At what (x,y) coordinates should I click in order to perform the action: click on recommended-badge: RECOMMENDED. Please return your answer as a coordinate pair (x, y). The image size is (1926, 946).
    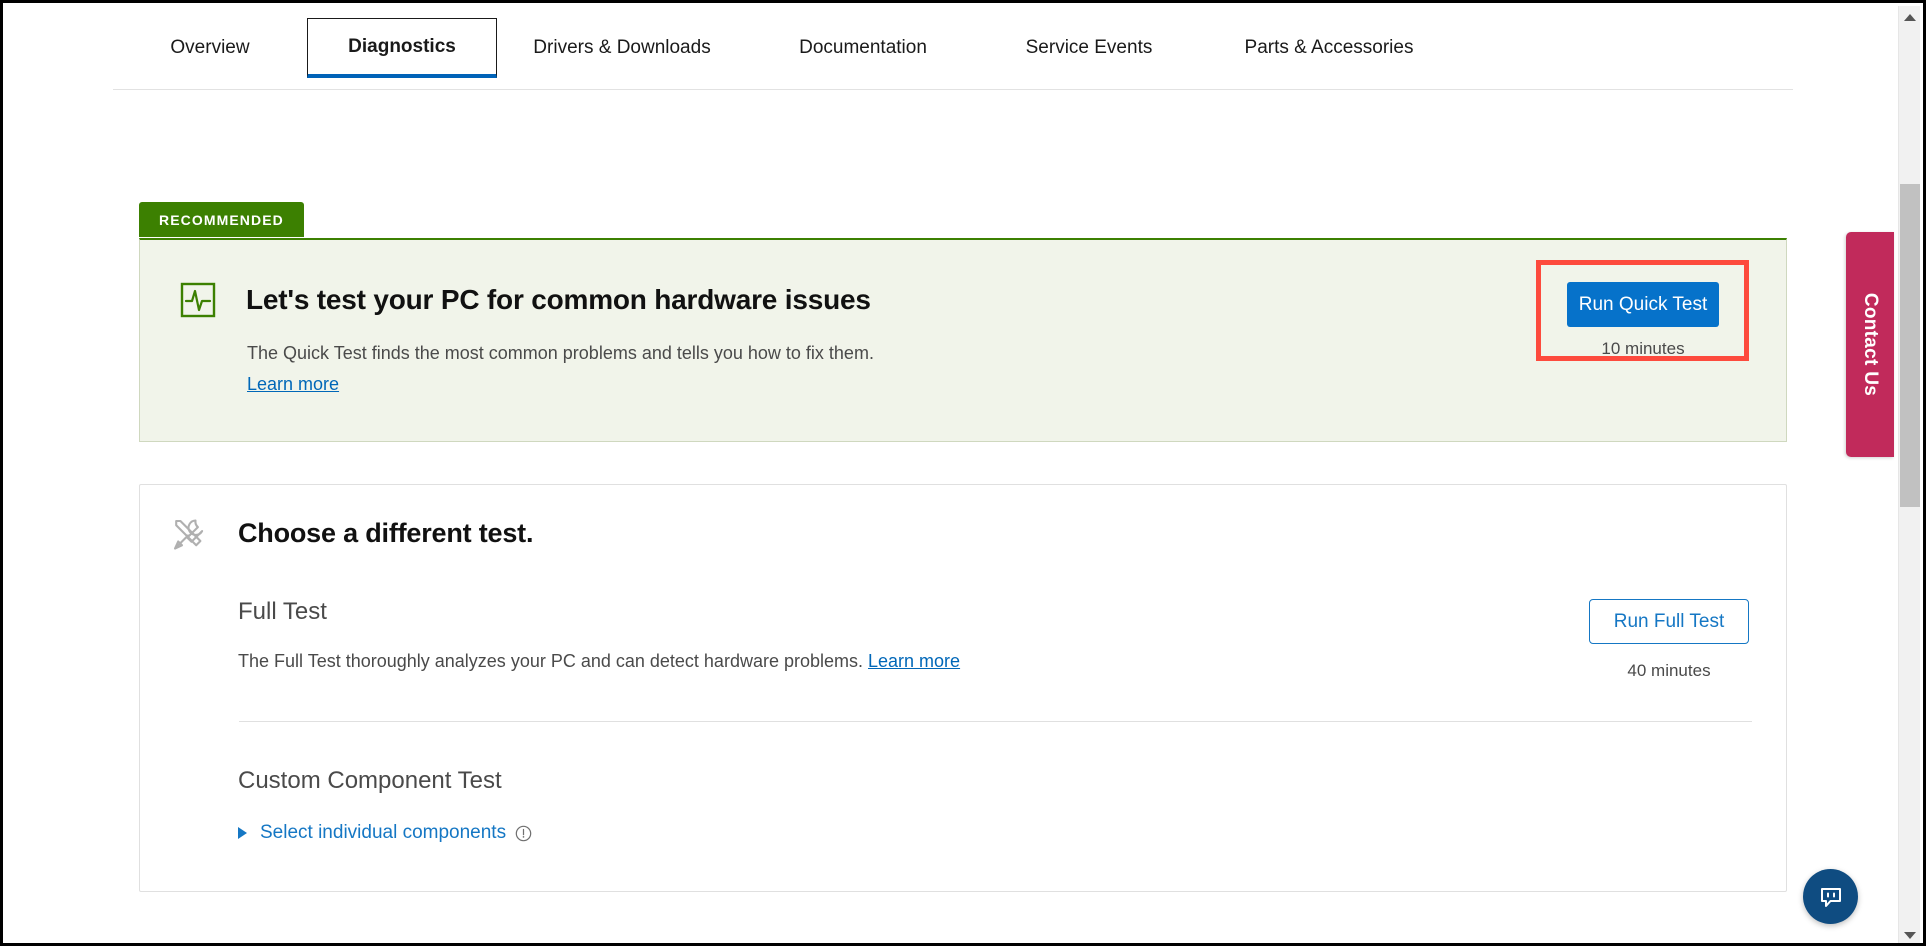
    Looking at the image, I should click on (221, 219).